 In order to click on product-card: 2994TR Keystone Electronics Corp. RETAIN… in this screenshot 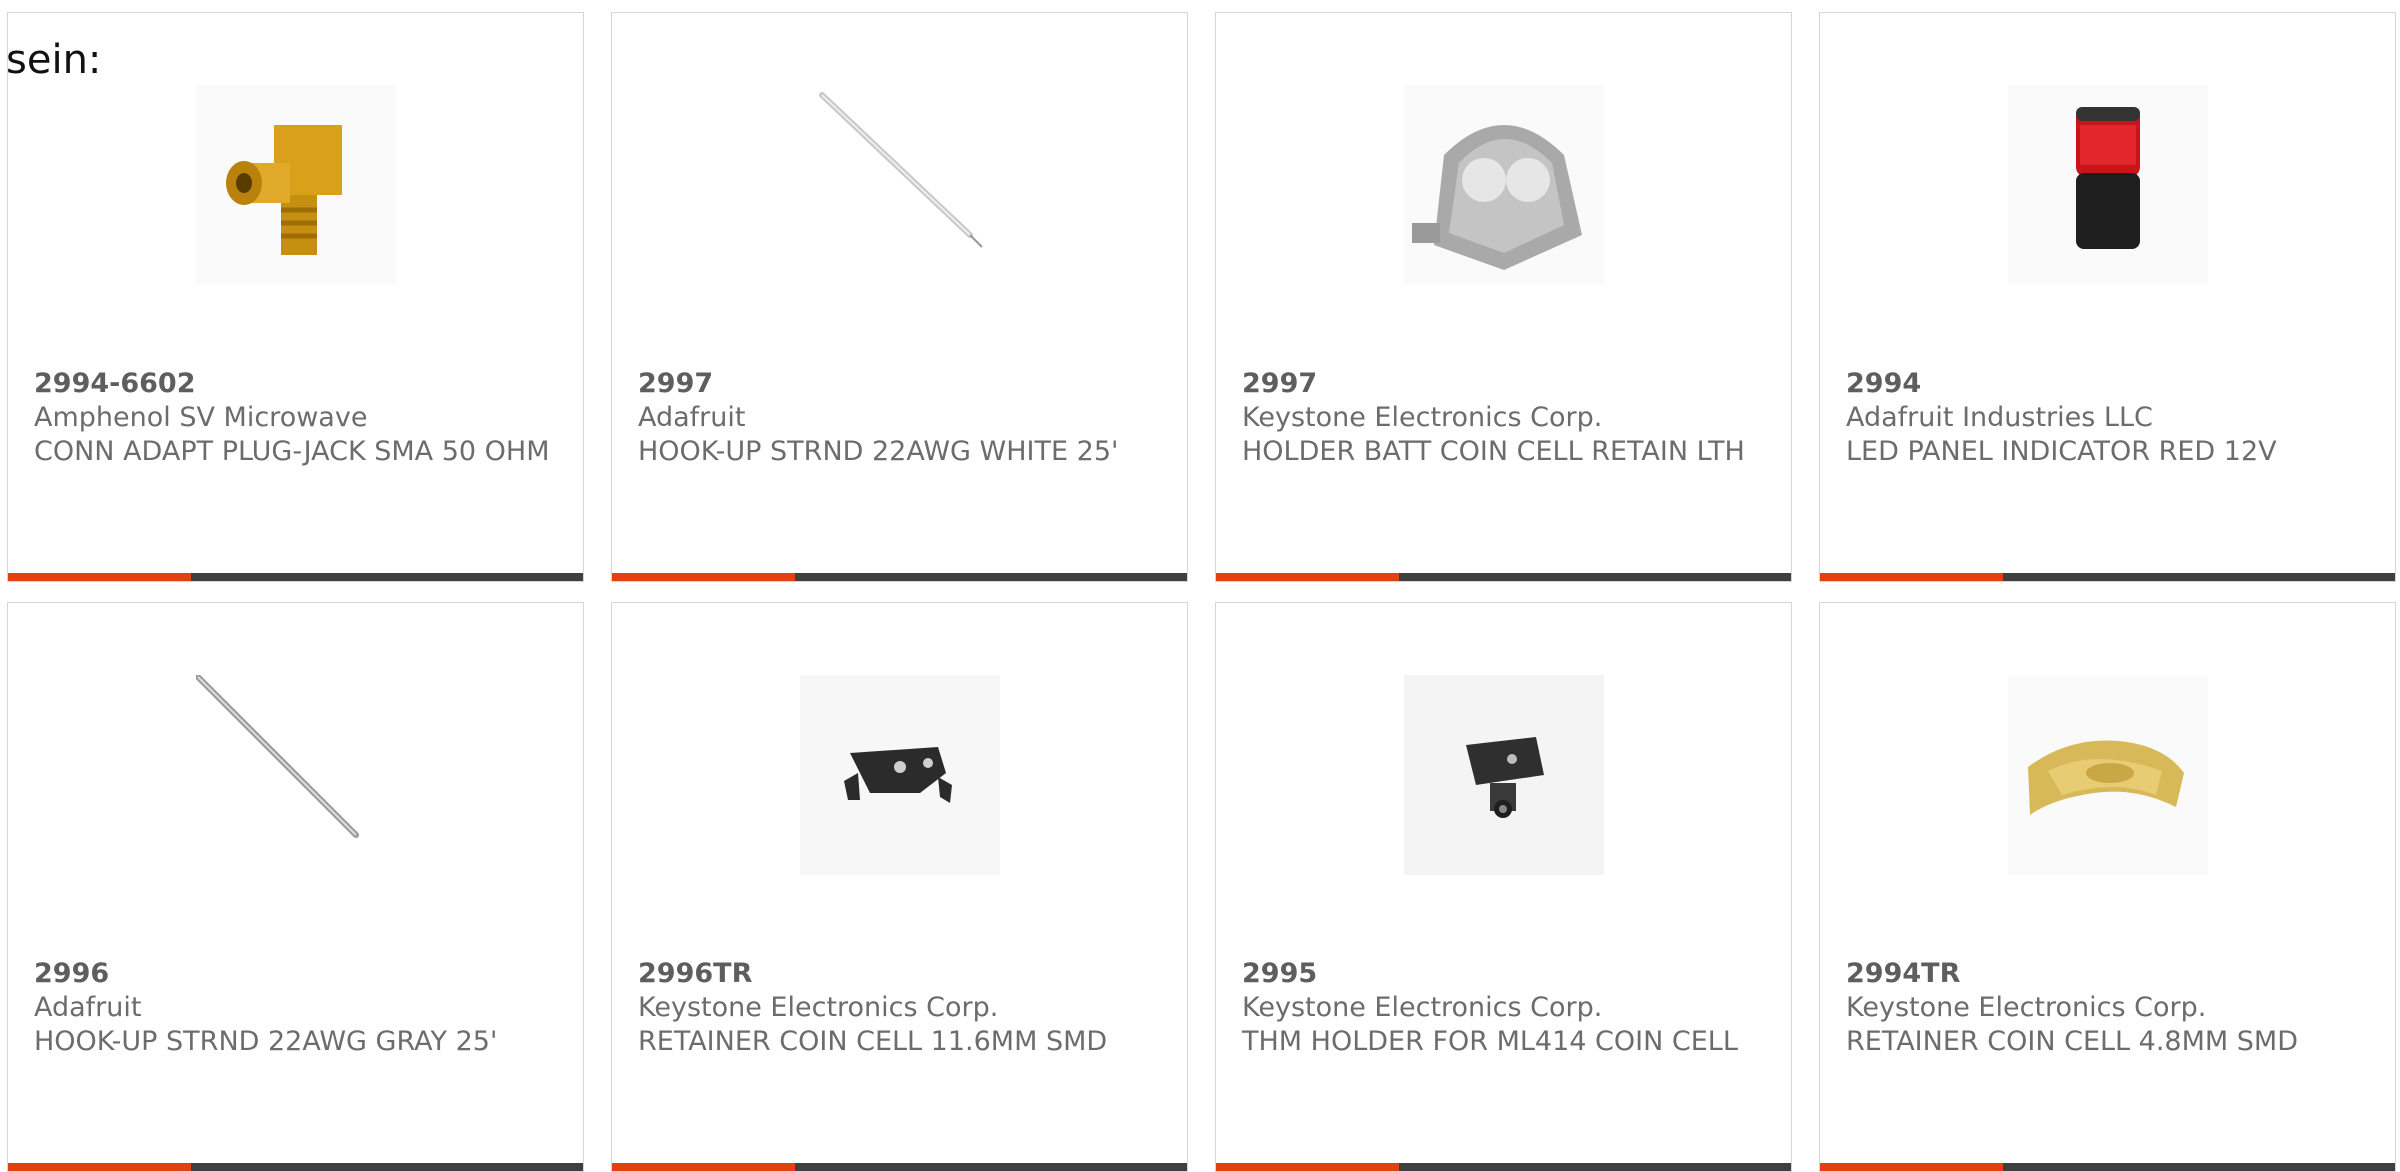, I will do `click(2107, 887)`.